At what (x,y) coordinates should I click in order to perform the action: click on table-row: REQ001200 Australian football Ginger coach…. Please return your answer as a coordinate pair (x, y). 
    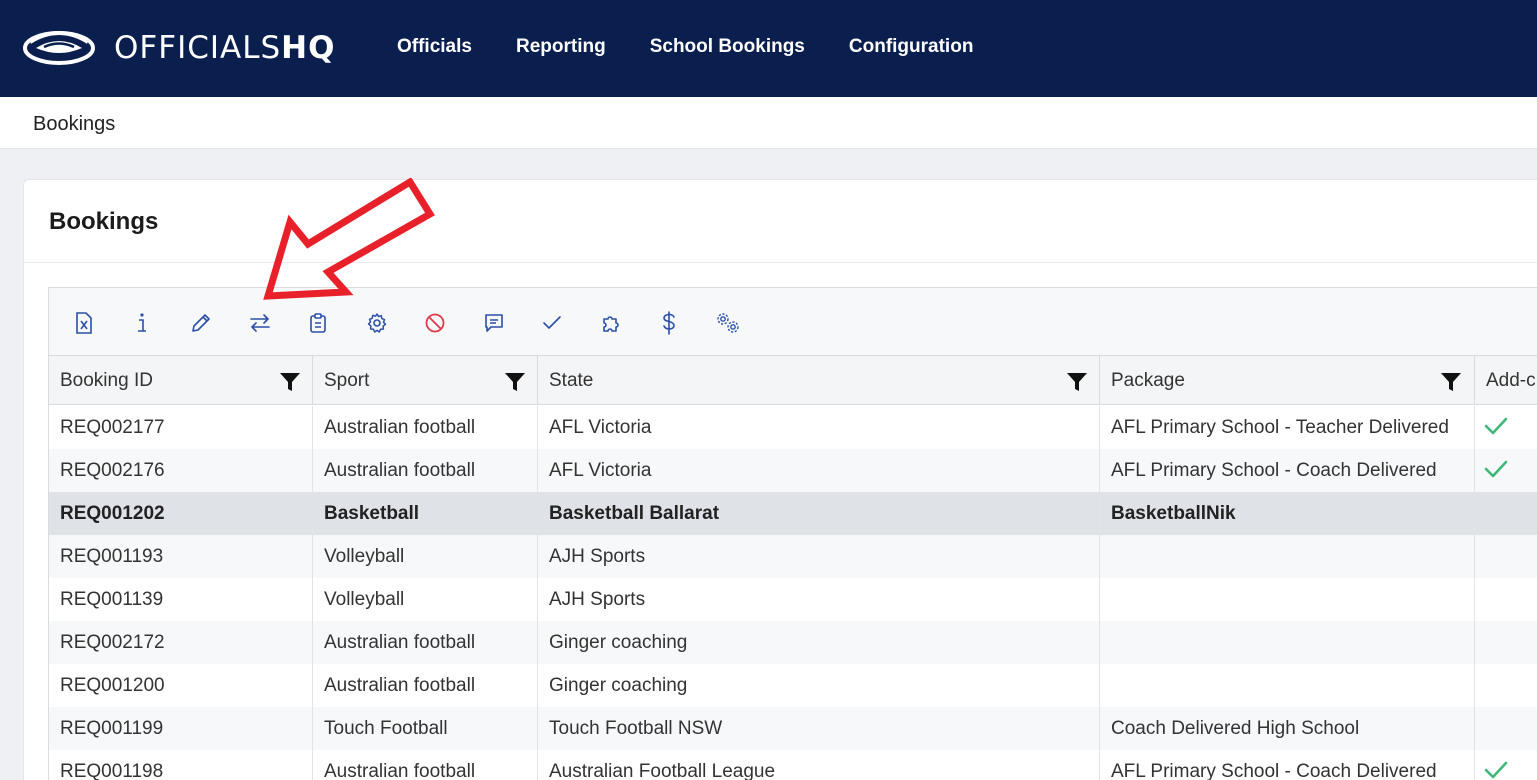
    Looking at the image, I should click on (793, 685).